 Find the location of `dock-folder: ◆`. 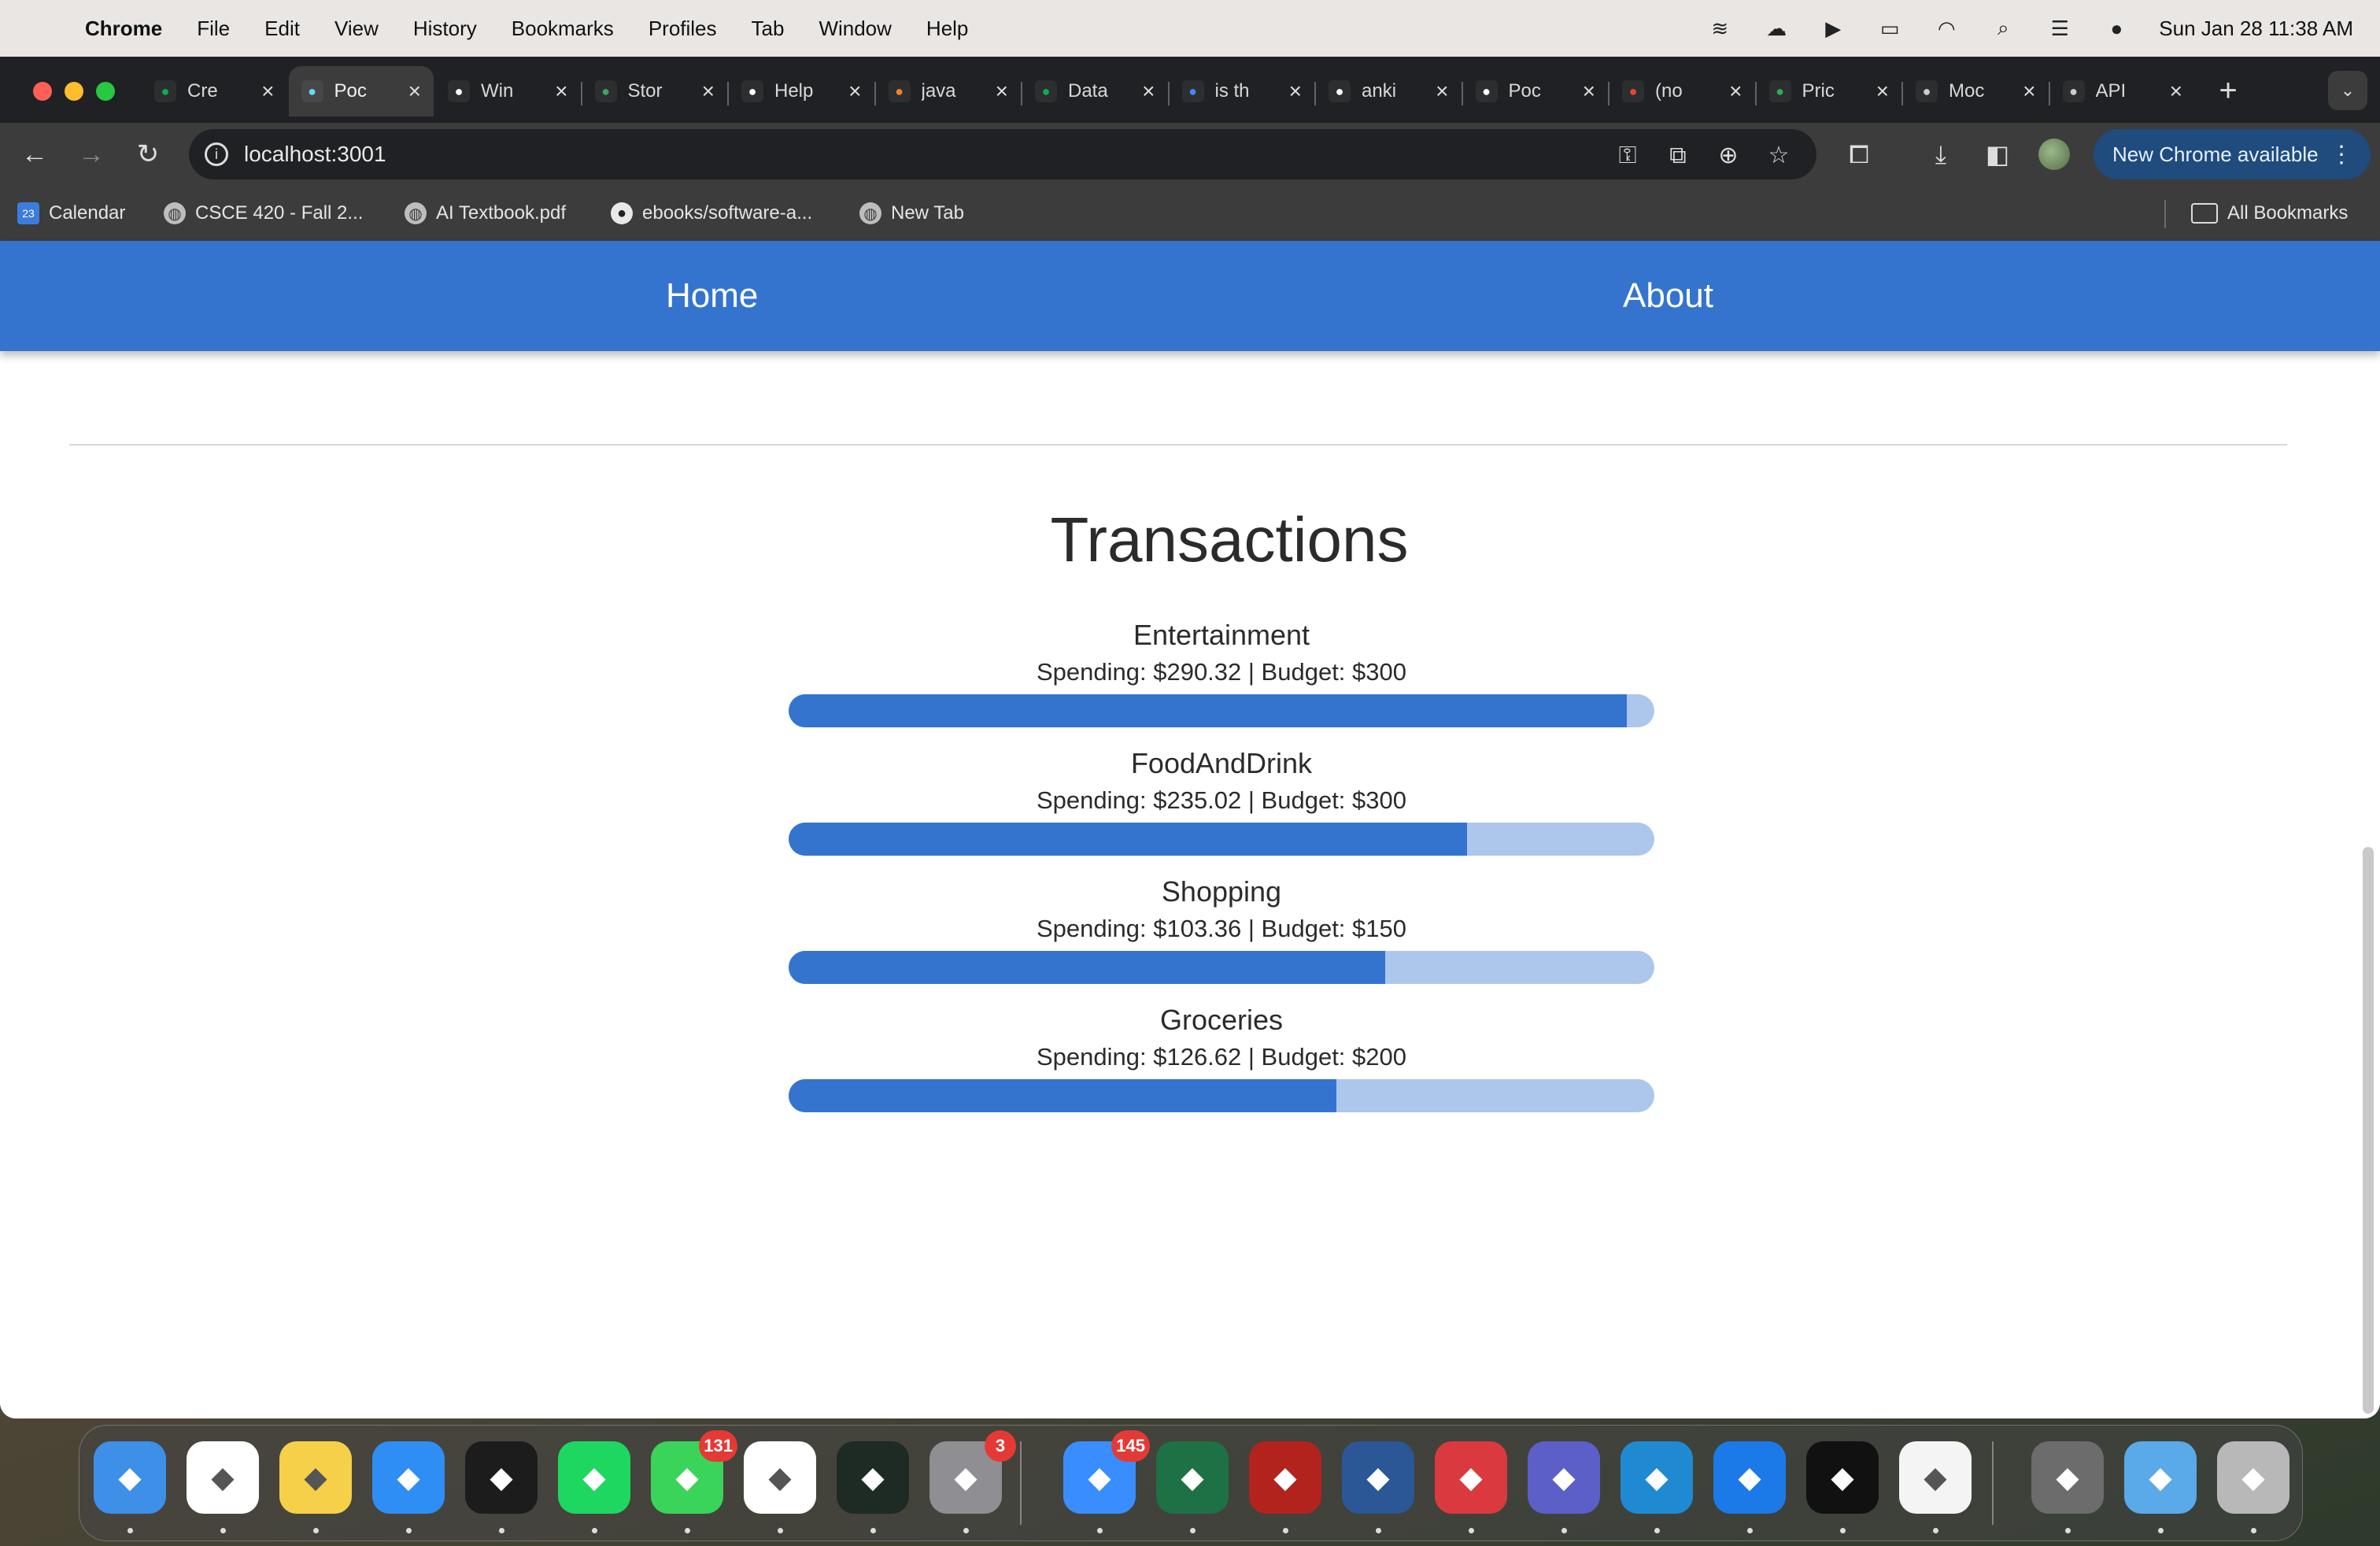

dock-folder: ◆ is located at coordinates (2160, 1477).